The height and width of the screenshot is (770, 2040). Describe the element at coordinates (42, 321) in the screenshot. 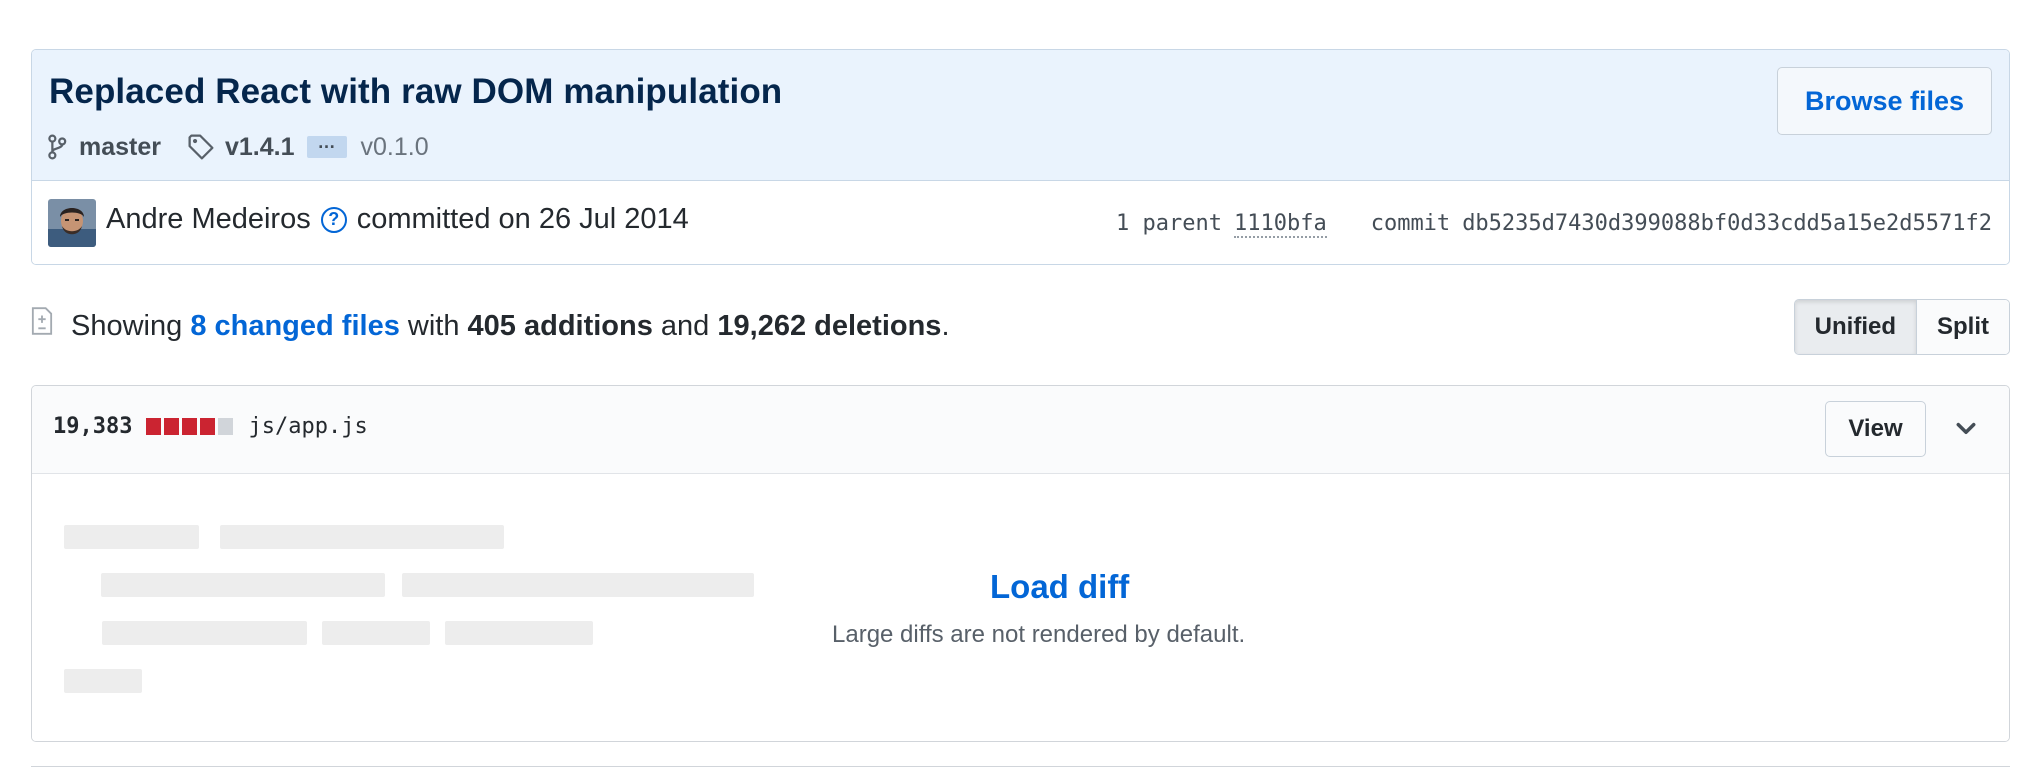

I see `file-diff-icon` at that location.